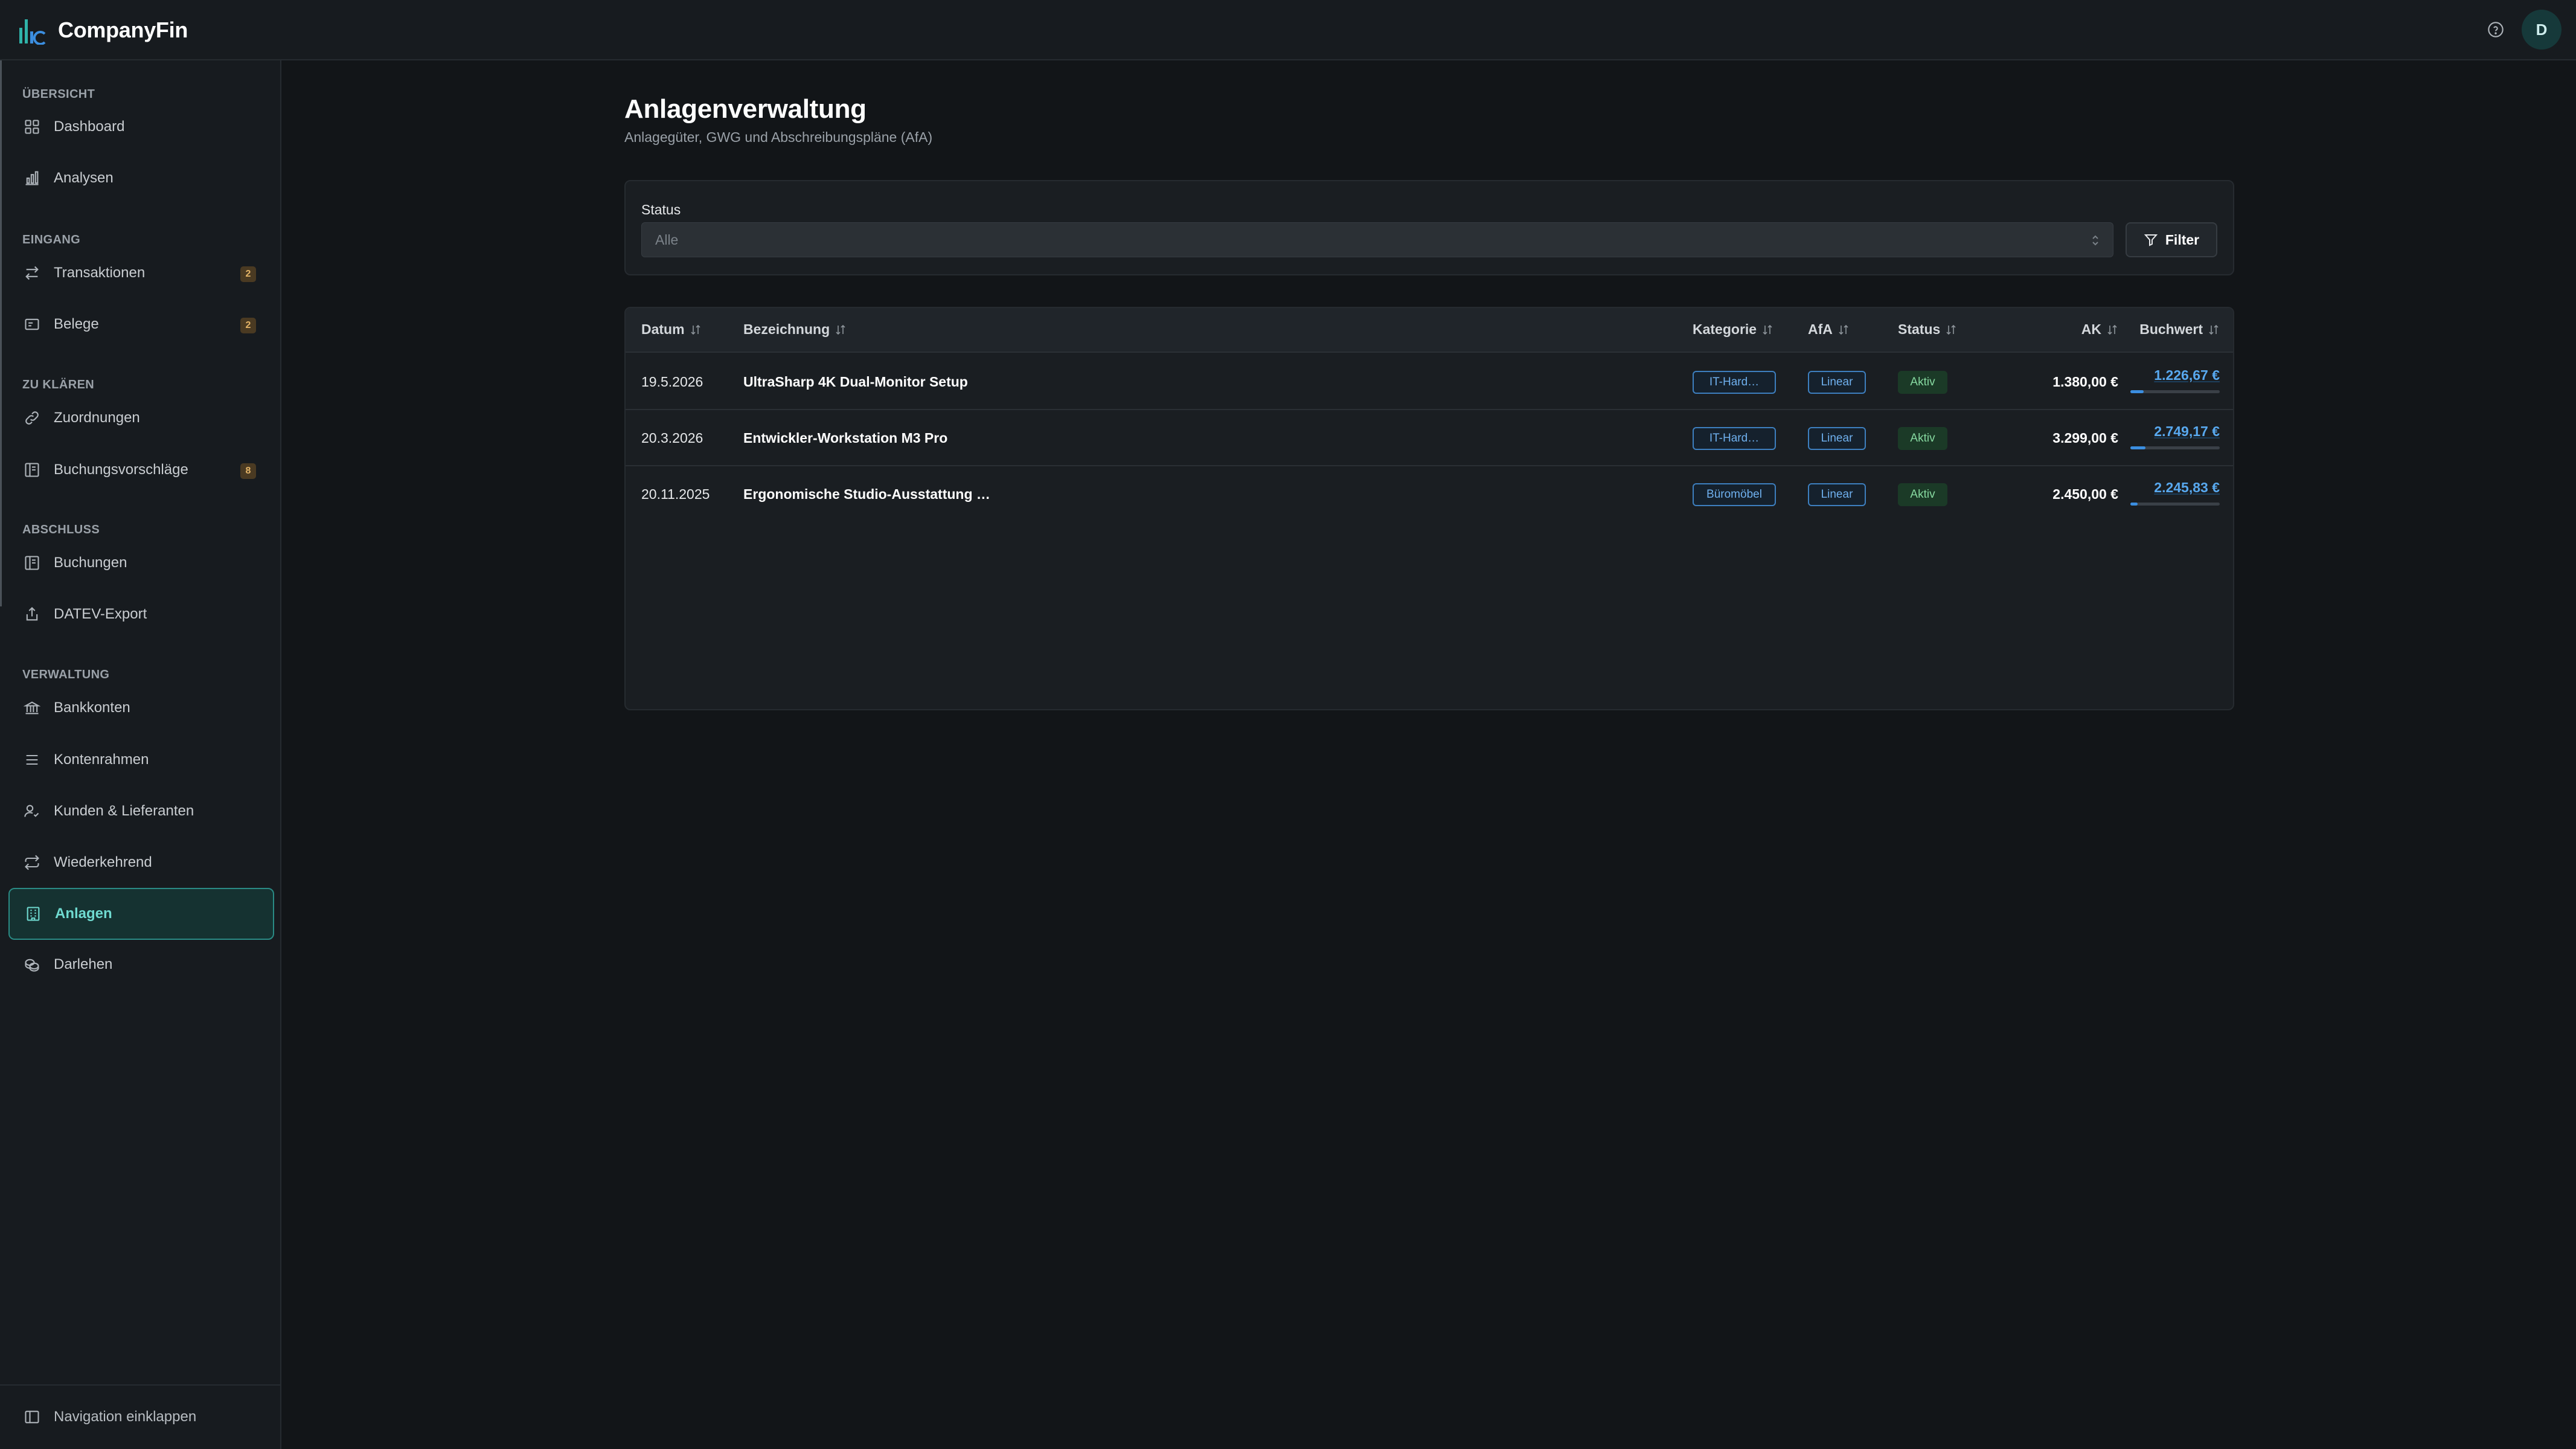  I want to click on cell-date: 19.5.2026, so click(672, 382).